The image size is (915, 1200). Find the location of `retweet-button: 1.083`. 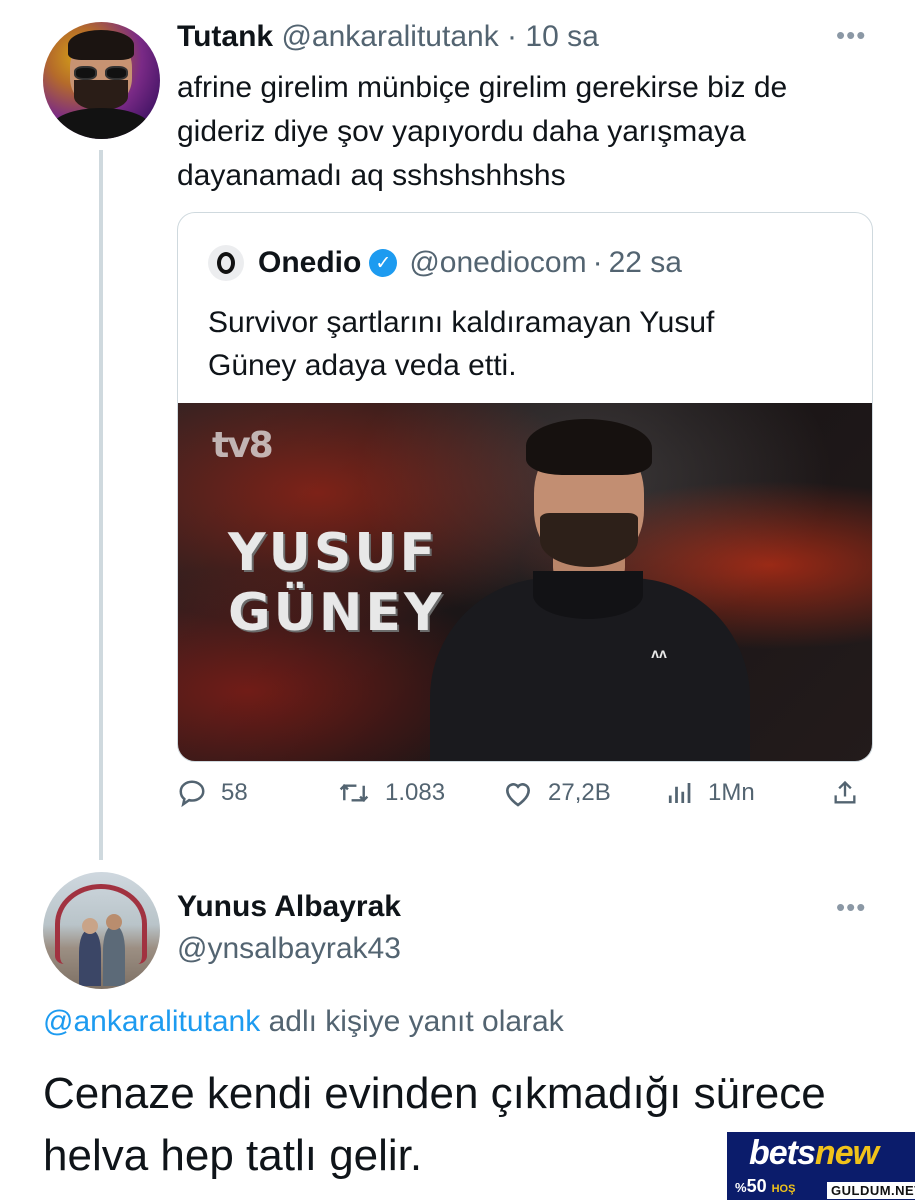

retweet-button: 1.083 is located at coordinates (391, 793).